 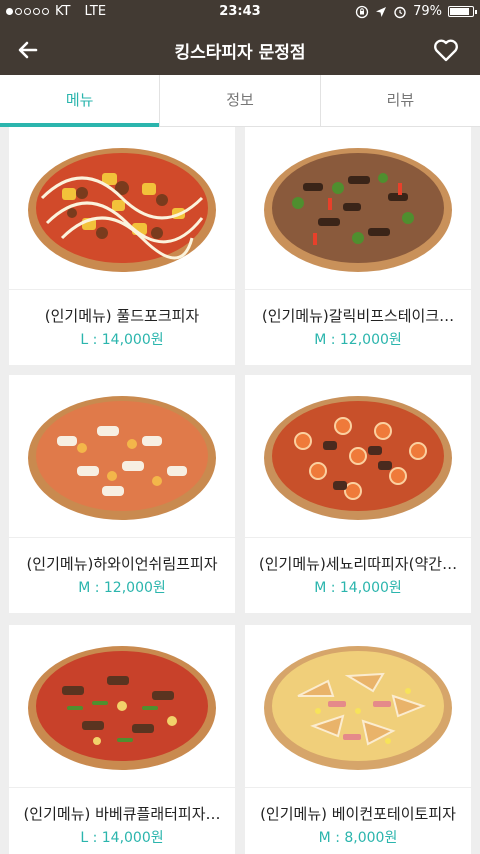 I want to click on menu-item-card: (인기메뉴) 바베큐플래터피자… L : 14,000원, so click(x=122, y=739).